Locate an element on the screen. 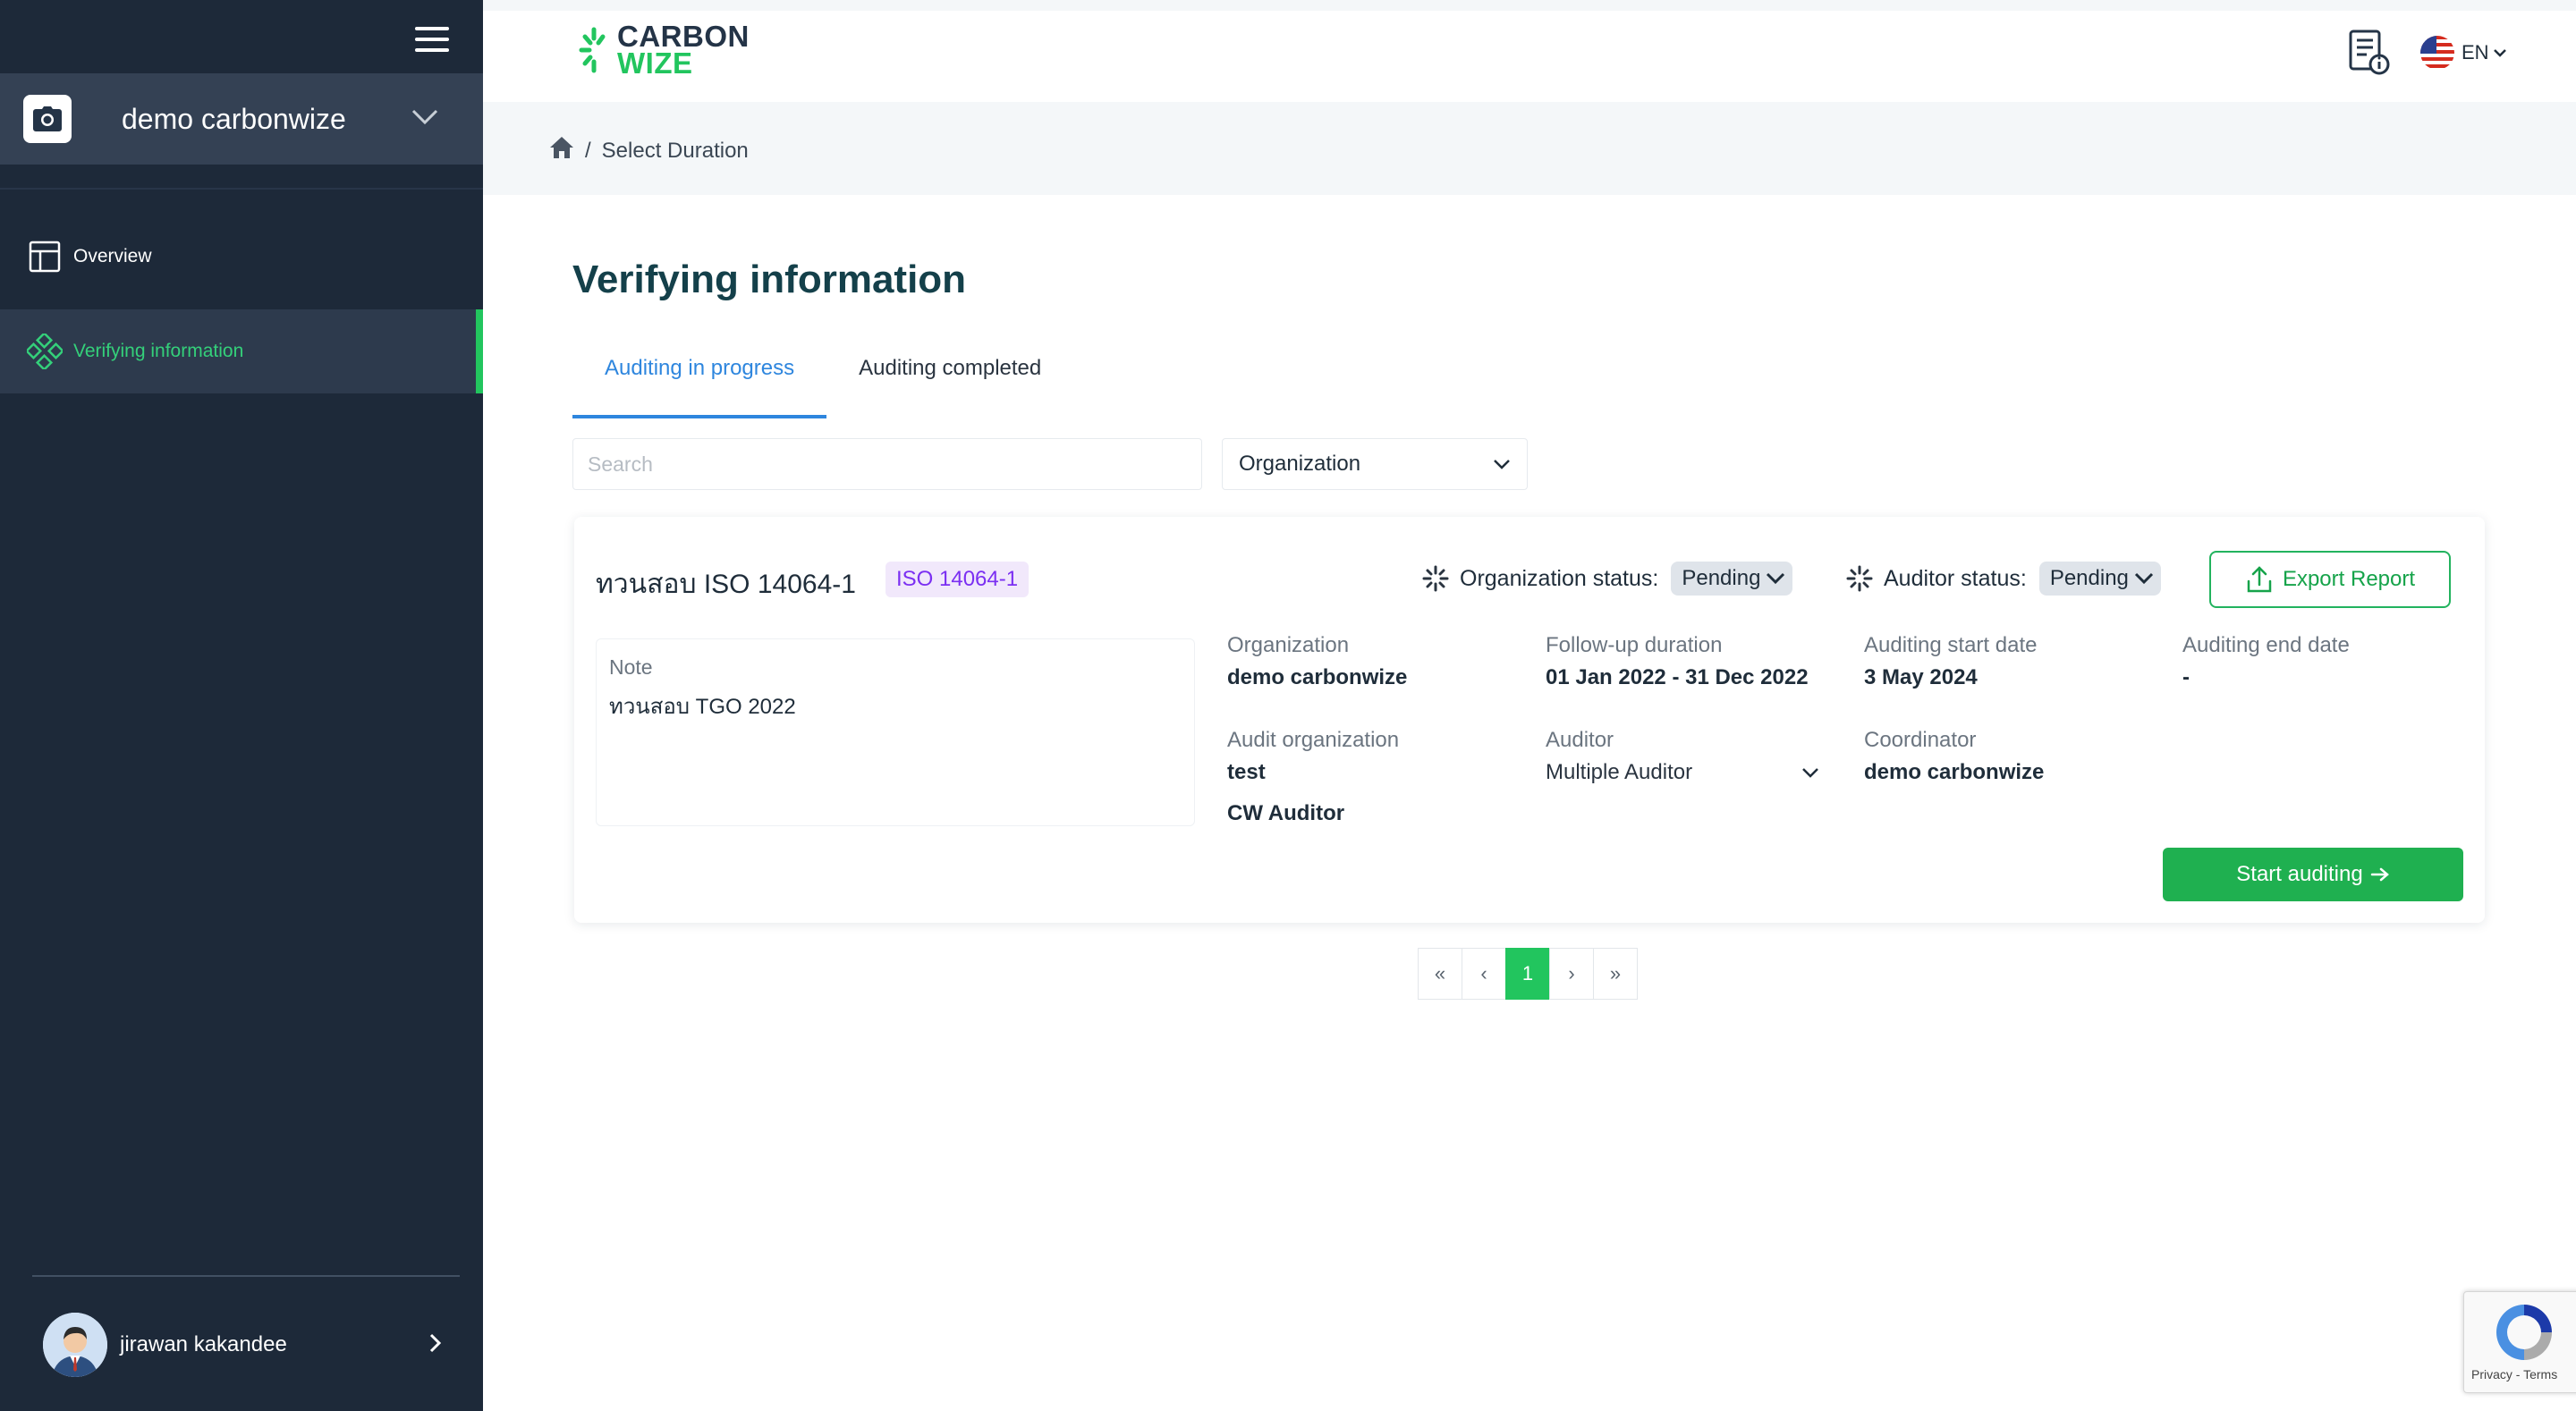 This screenshot has width=2576, height=1411. diamond-grid-icon is located at coordinates (45, 351).